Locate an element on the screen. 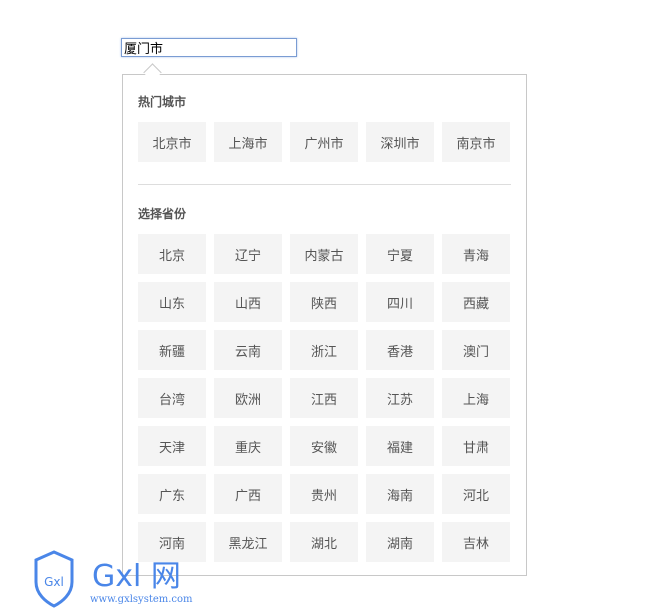  provinces-item: 江西 is located at coordinates (324, 398).